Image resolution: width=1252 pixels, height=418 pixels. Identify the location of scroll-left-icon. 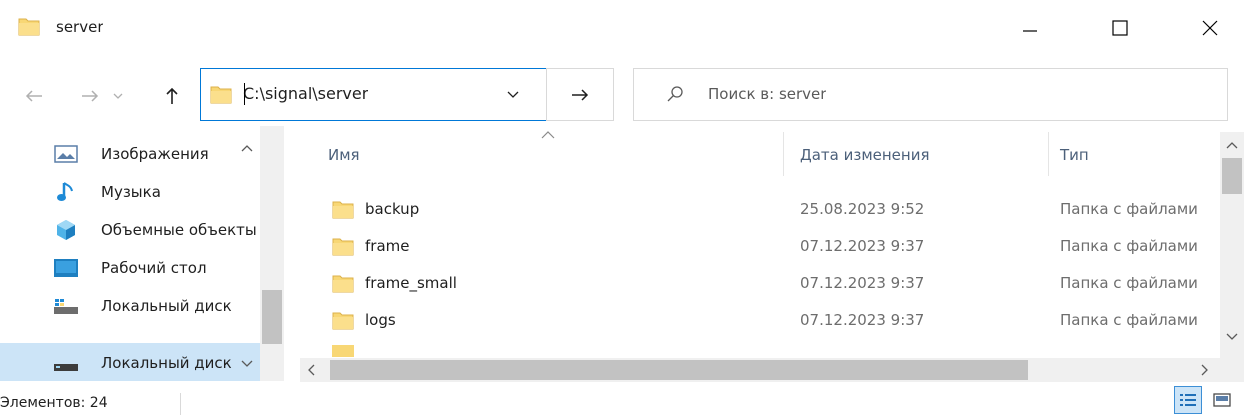
(311, 370).